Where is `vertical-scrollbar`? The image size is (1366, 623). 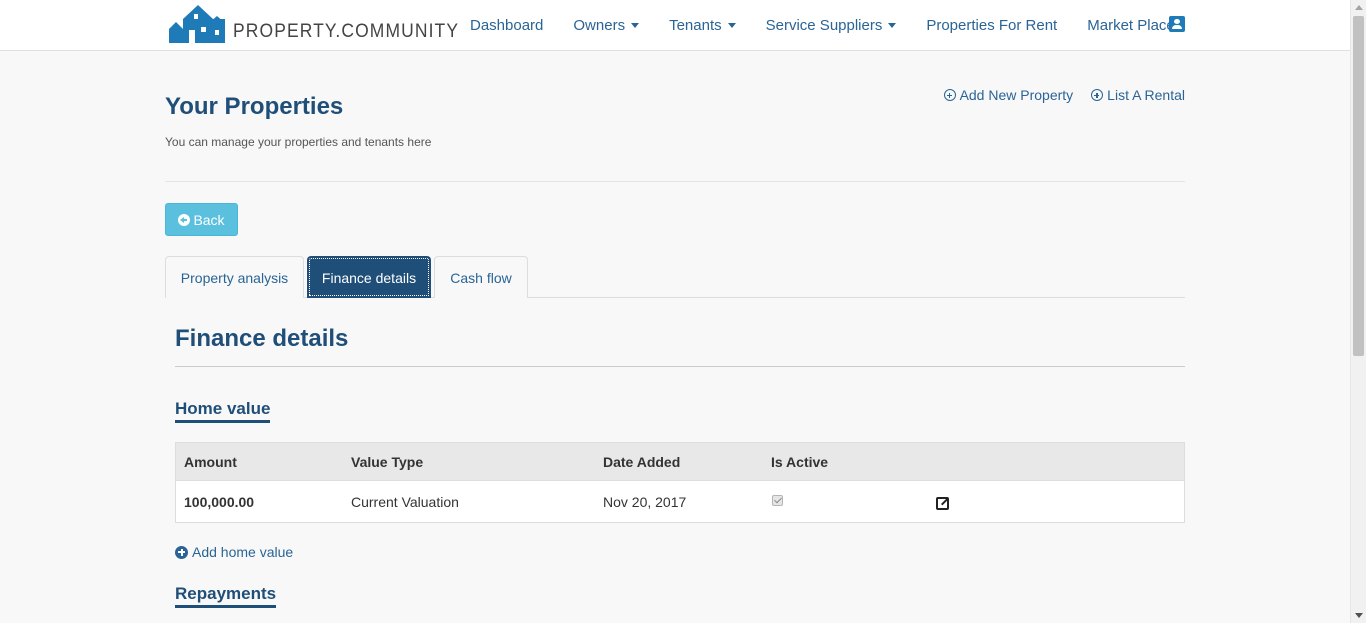
vertical-scrollbar is located at coordinates (1358, 311).